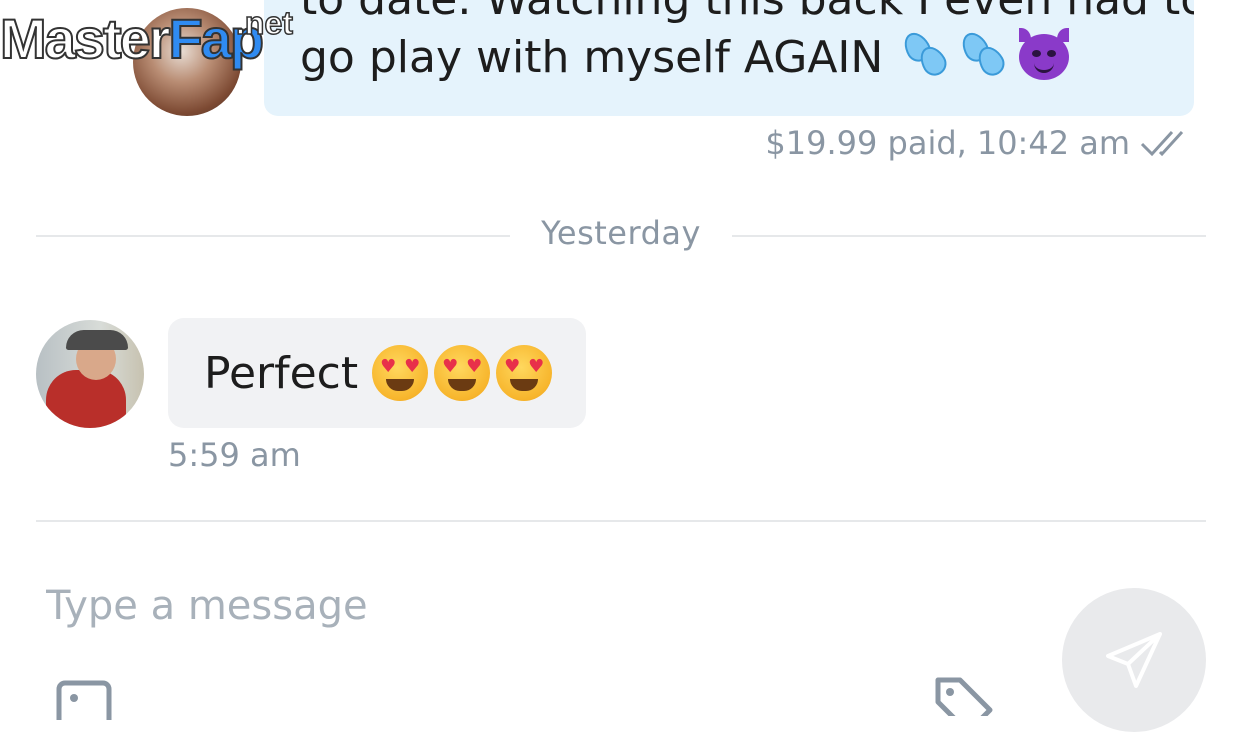 Image resolution: width=1242 pixels, height=732 pixels. Describe the element at coordinates (496, 606) in the screenshot. I see `message-input` at that location.